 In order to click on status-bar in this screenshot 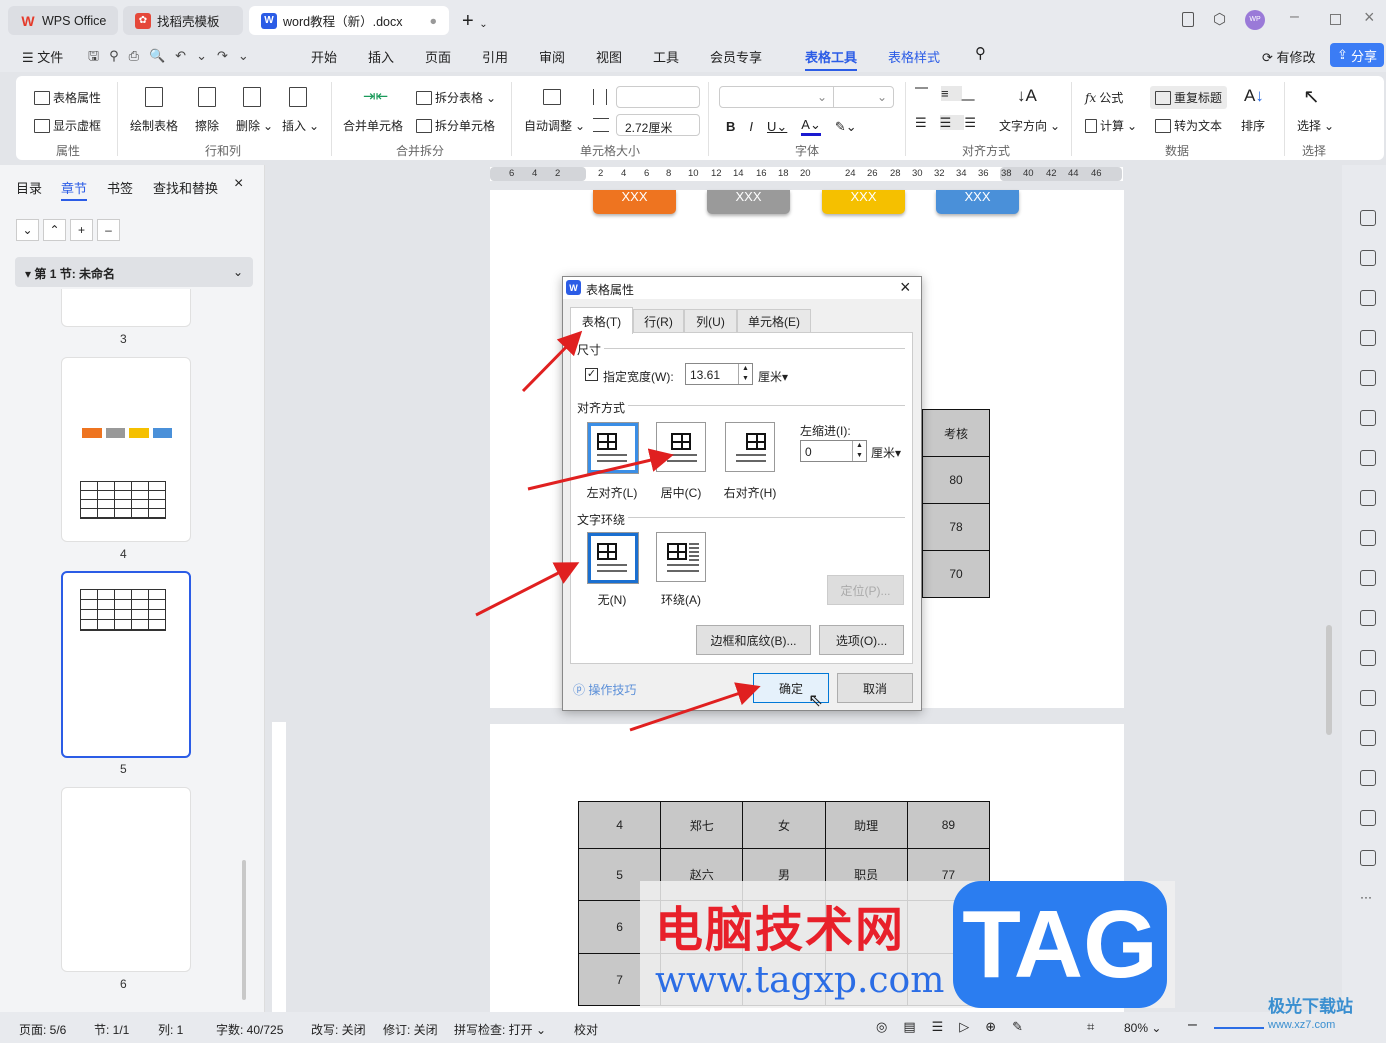, I will do `click(693, 1027)`.